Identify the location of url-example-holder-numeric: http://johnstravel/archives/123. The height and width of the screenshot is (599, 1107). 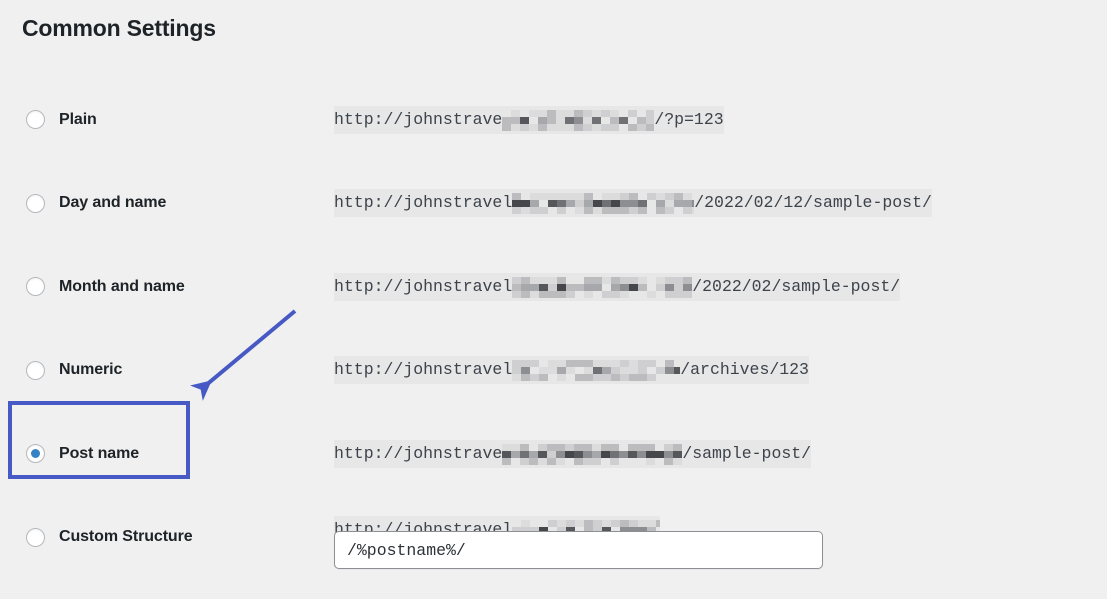
(571, 371).